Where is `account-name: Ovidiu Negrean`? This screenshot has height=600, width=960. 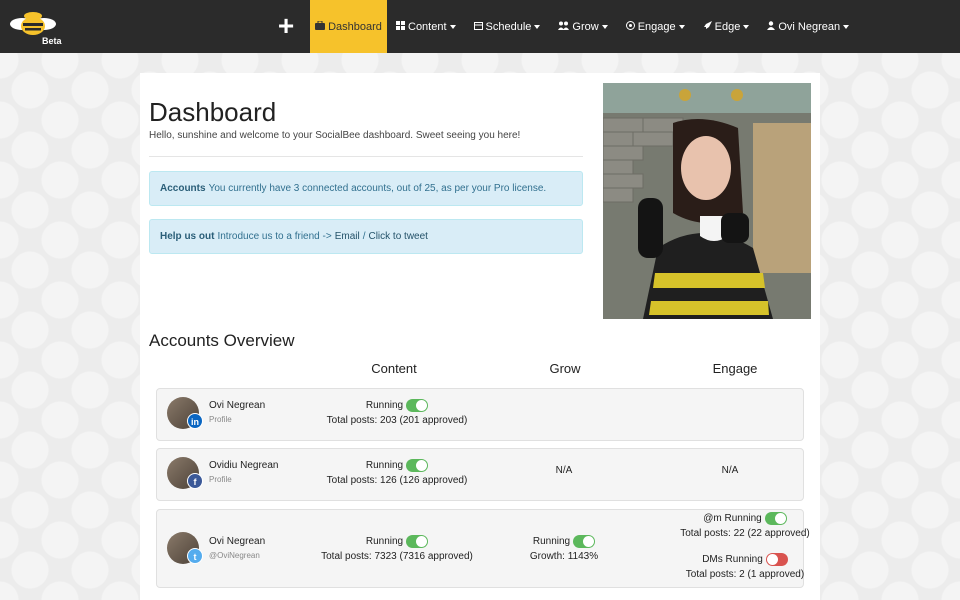 account-name: Ovidiu Negrean is located at coordinates (243, 465).